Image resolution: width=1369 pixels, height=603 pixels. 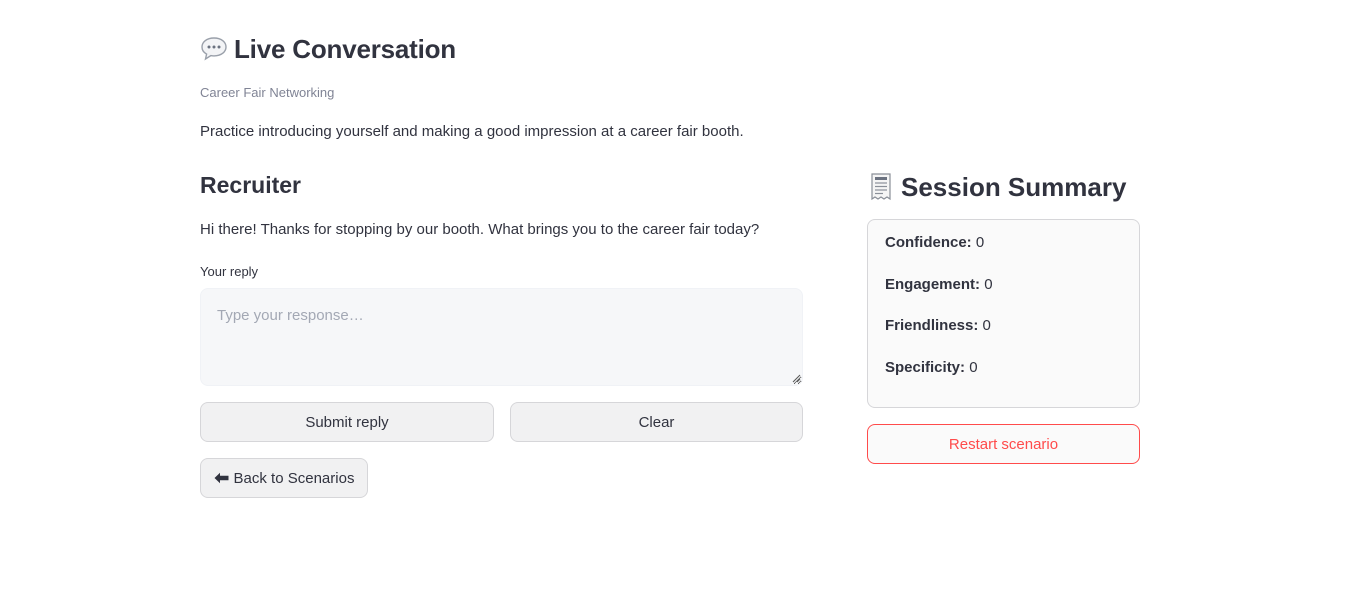 I want to click on page-header: Live Conversation, so click(x=328, y=49).